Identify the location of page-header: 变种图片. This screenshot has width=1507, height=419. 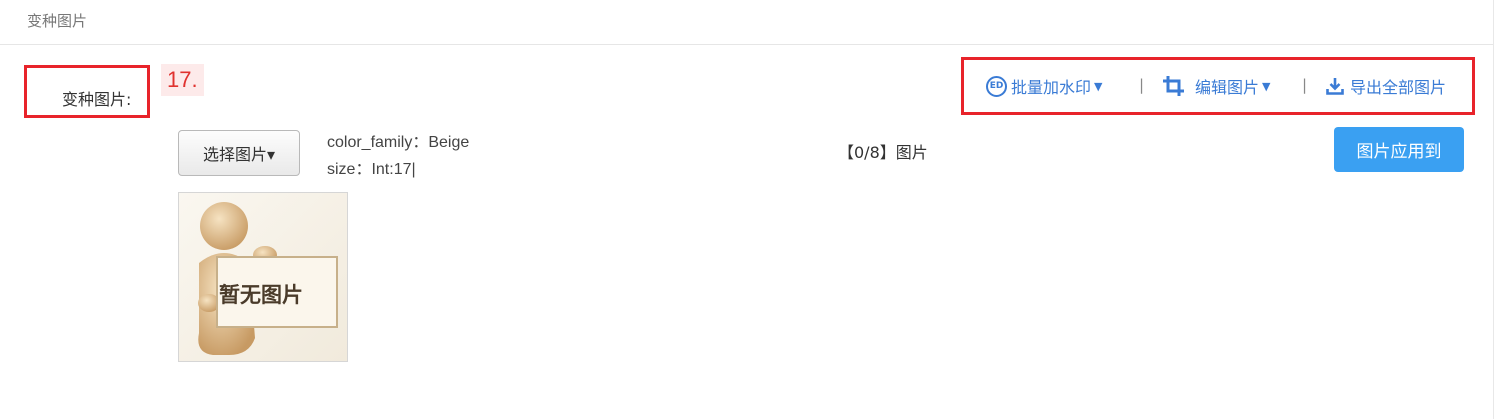
(746, 22).